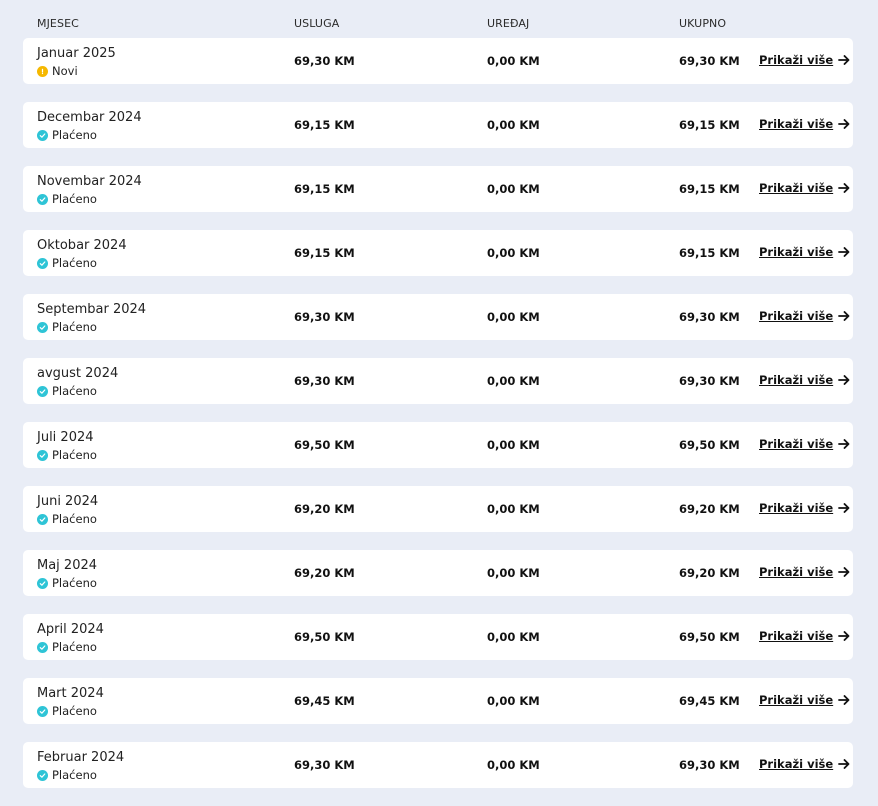 This screenshot has width=878, height=806. What do you see at coordinates (58, 23) in the screenshot?
I see `column-header-month: MJESEC` at bounding box center [58, 23].